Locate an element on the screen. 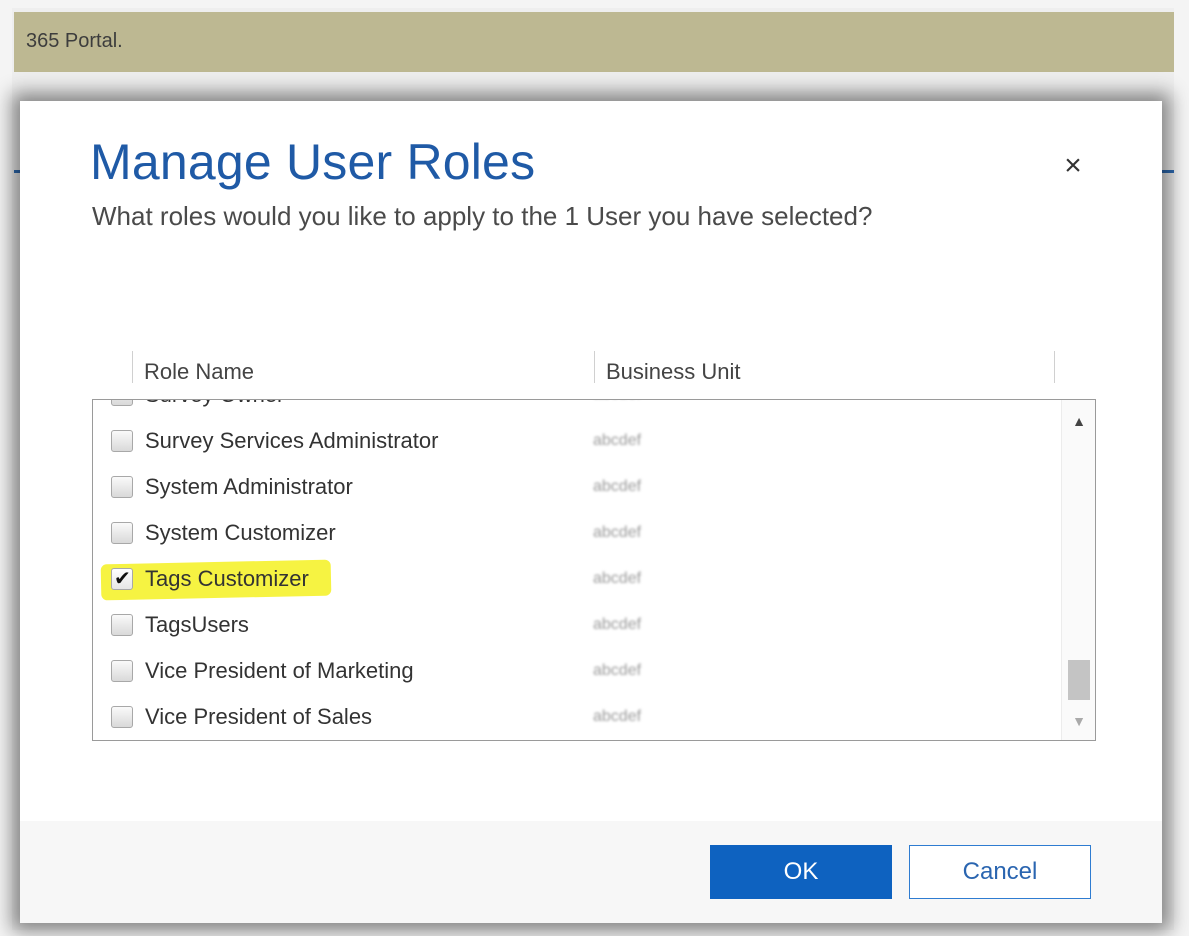 The width and height of the screenshot is (1189, 936). role-name: Survey Services Administrator is located at coordinates (292, 440).